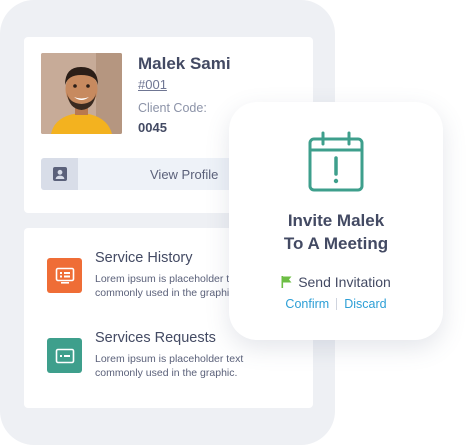 This screenshot has width=474, height=445. I want to click on invite-actions: Confirm Discard, so click(336, 304).